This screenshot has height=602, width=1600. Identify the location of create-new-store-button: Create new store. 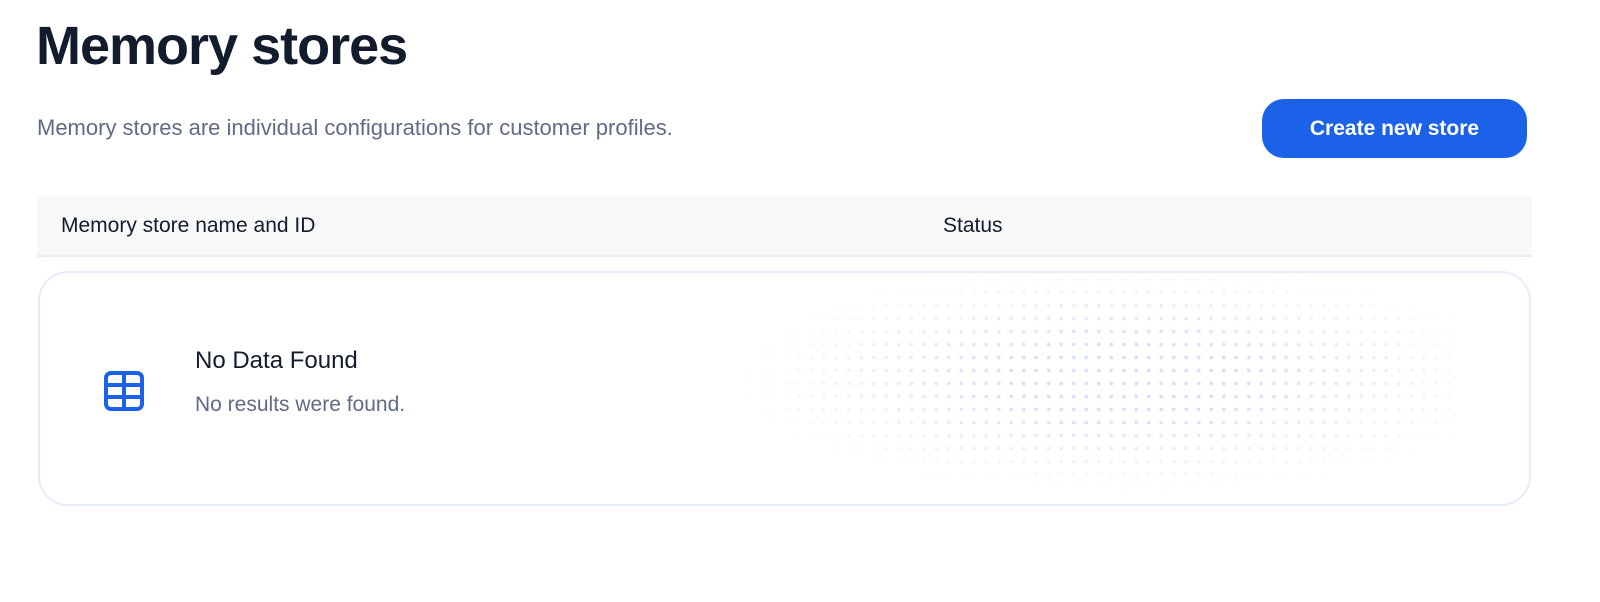
(1394, 128).